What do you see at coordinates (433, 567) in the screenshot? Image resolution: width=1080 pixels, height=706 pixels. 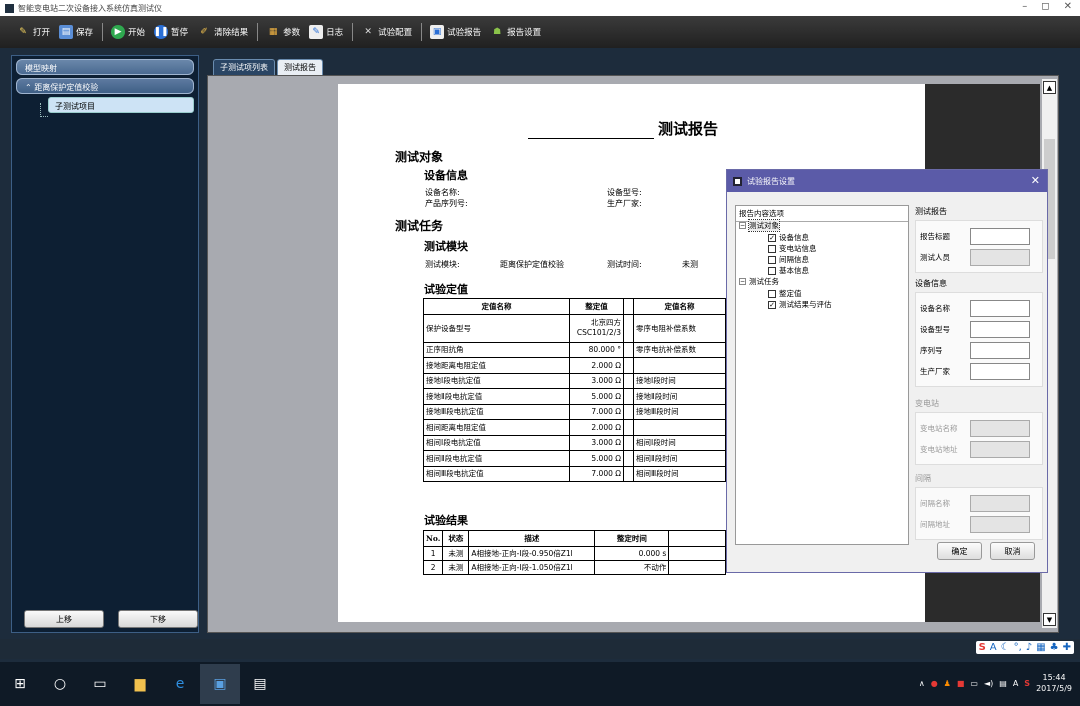 I see `result-no-cell: 2` at bounding box center [433, 567].